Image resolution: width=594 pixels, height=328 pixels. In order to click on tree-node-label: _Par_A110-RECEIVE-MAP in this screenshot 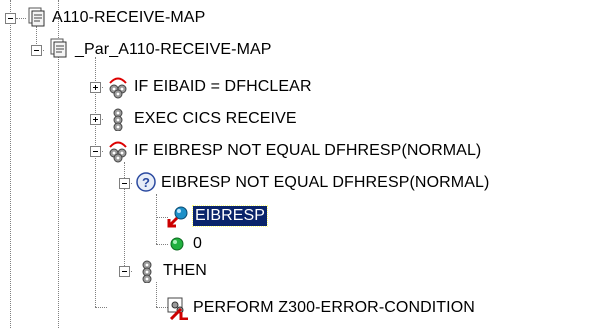, I will do `click(173, 50)`.